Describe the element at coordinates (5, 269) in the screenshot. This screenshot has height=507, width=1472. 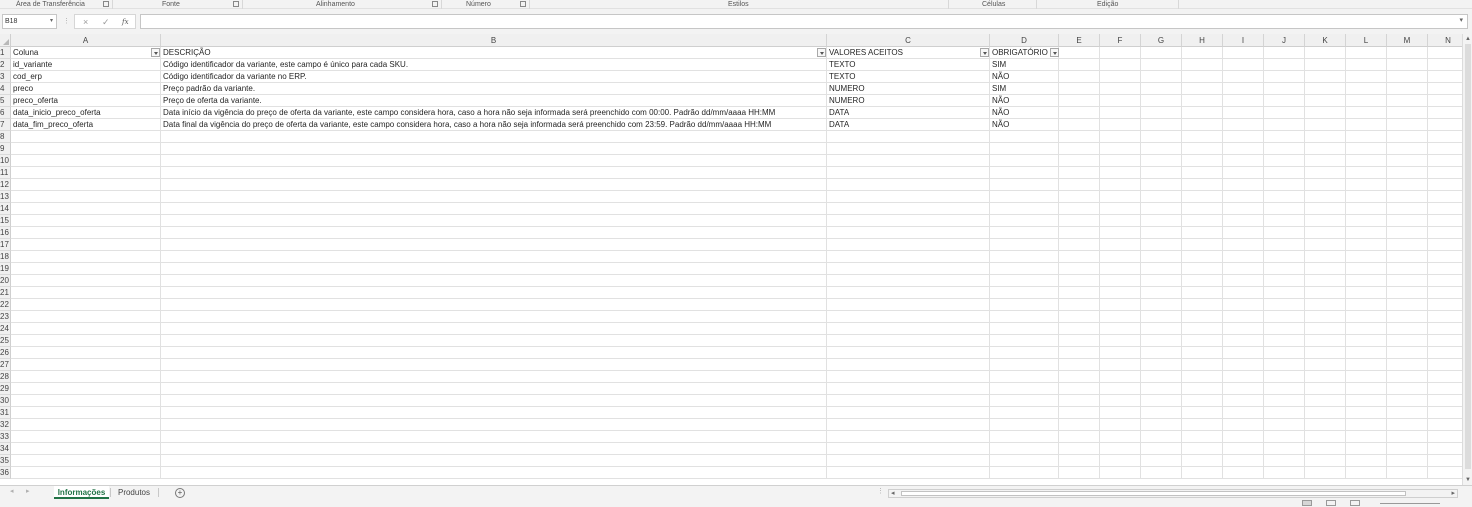
I see `row-header: 19` at that location.